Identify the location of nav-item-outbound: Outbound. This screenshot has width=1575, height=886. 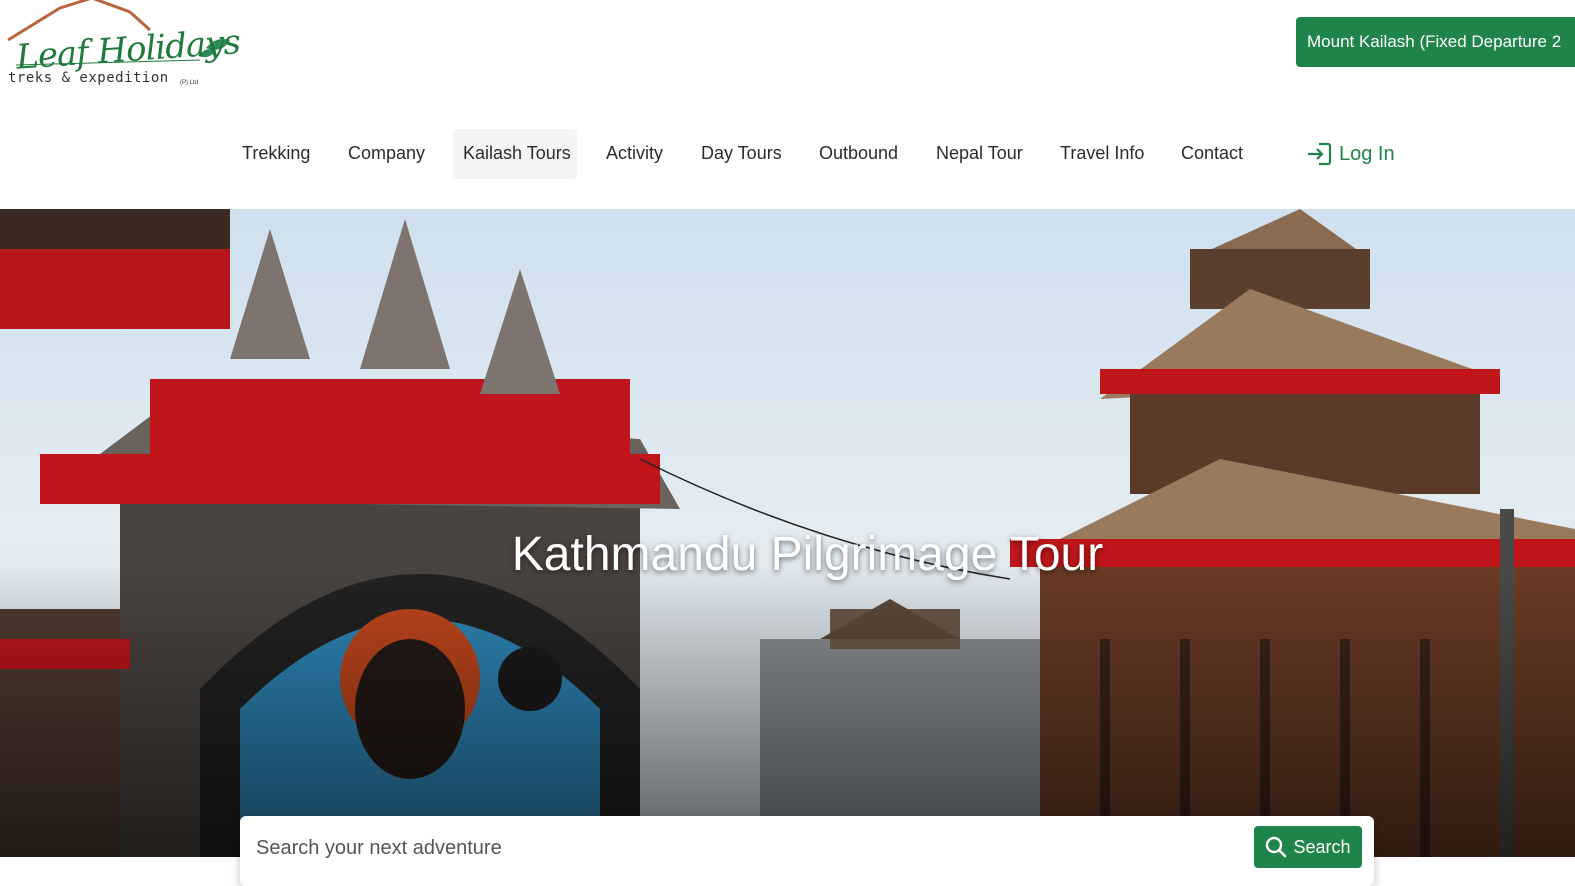
(858, 154).